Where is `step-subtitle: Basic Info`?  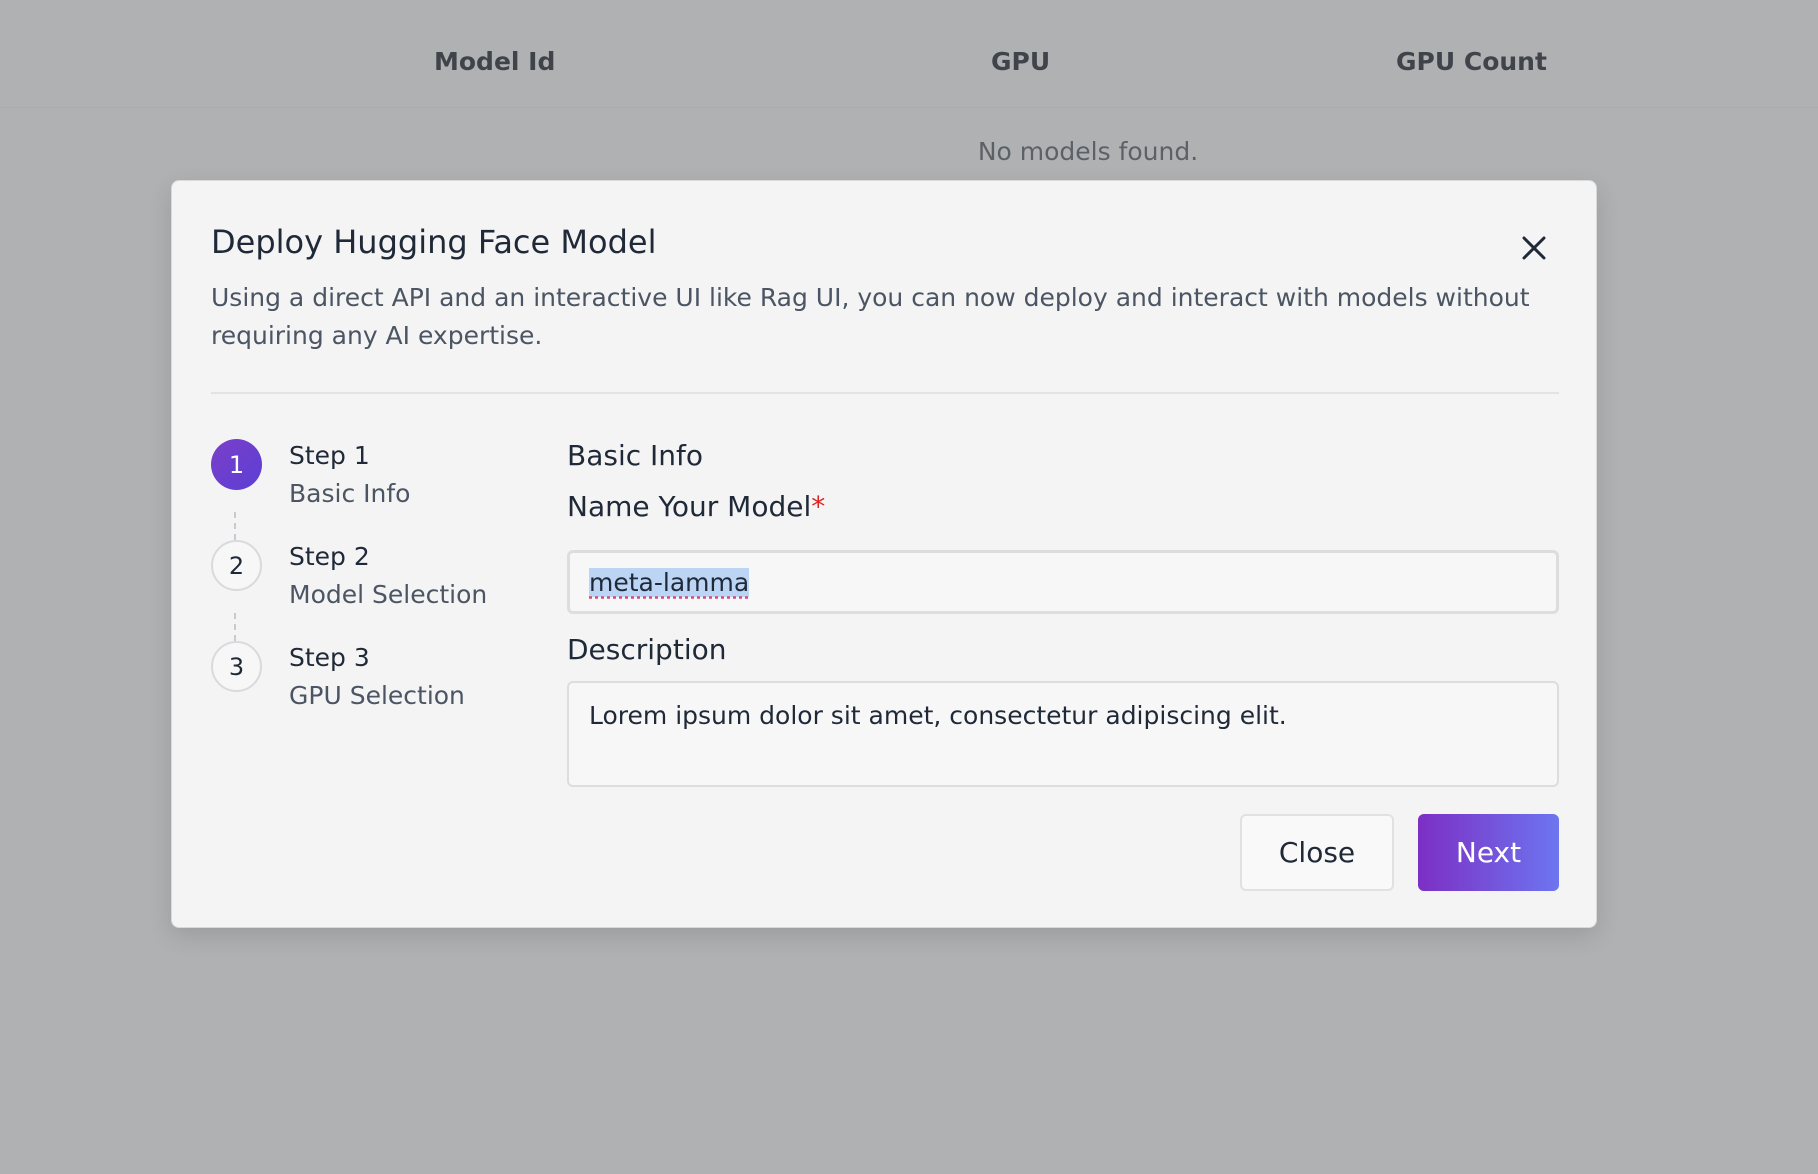
step-subtitle: Basic Info is located at coordinates (350, 493).